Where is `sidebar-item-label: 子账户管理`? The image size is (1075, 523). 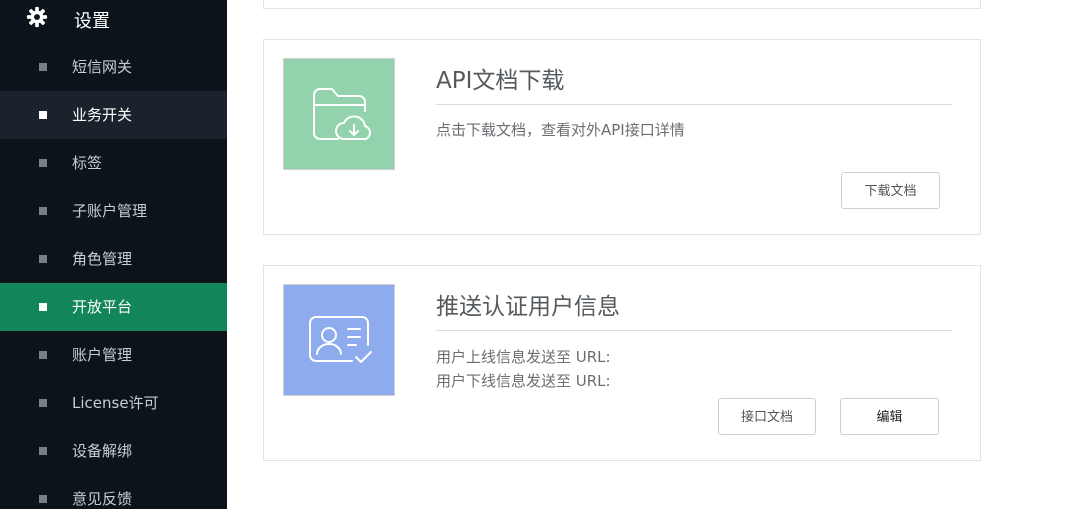
sidebar-item-label: 子账户管理 is located at coordinates (110, 211).